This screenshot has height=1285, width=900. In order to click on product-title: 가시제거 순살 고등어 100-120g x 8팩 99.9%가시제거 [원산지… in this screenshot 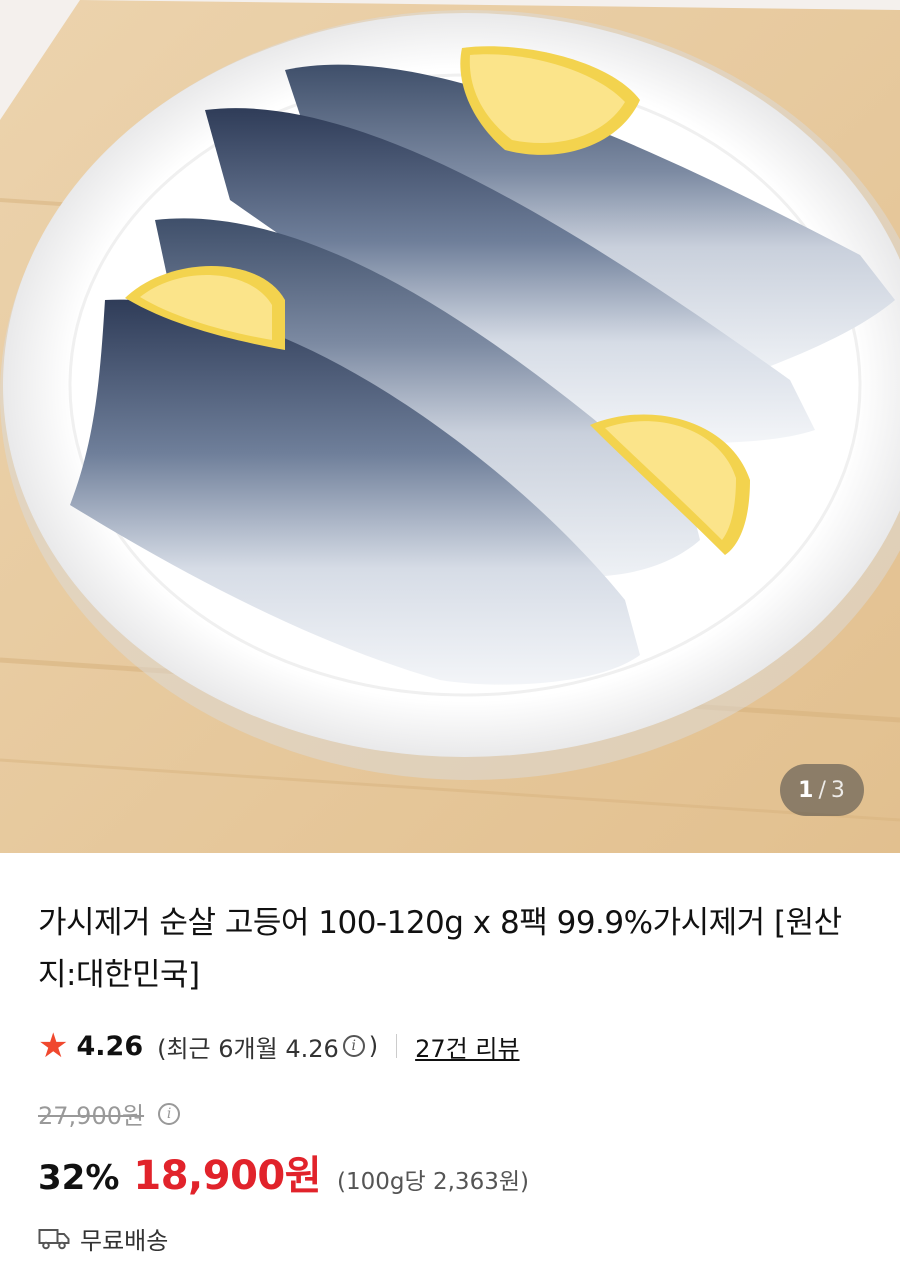, I will do `click(440, 949)`.